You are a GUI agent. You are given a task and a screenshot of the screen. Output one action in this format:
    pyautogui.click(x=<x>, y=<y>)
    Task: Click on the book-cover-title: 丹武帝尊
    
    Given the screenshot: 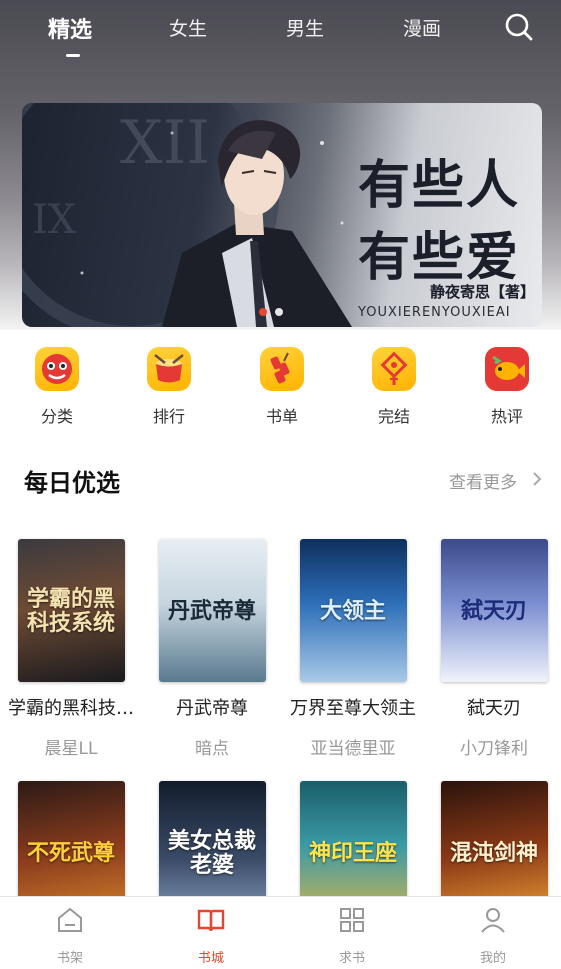 What is the action you would take?
    pyautogui.click(x=211, y=610)
    